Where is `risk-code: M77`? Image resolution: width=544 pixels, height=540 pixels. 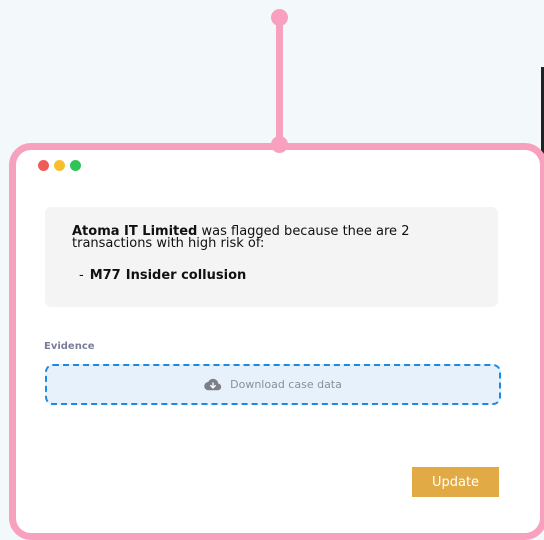 risk-code: M77 is located at coordinates (105, 275).